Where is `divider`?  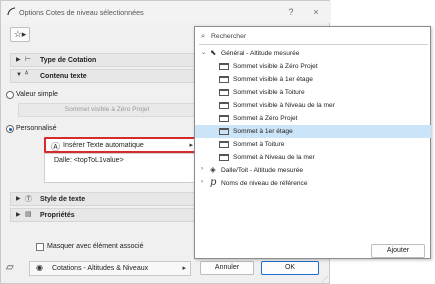
divider is located at coordinates (313, 44).